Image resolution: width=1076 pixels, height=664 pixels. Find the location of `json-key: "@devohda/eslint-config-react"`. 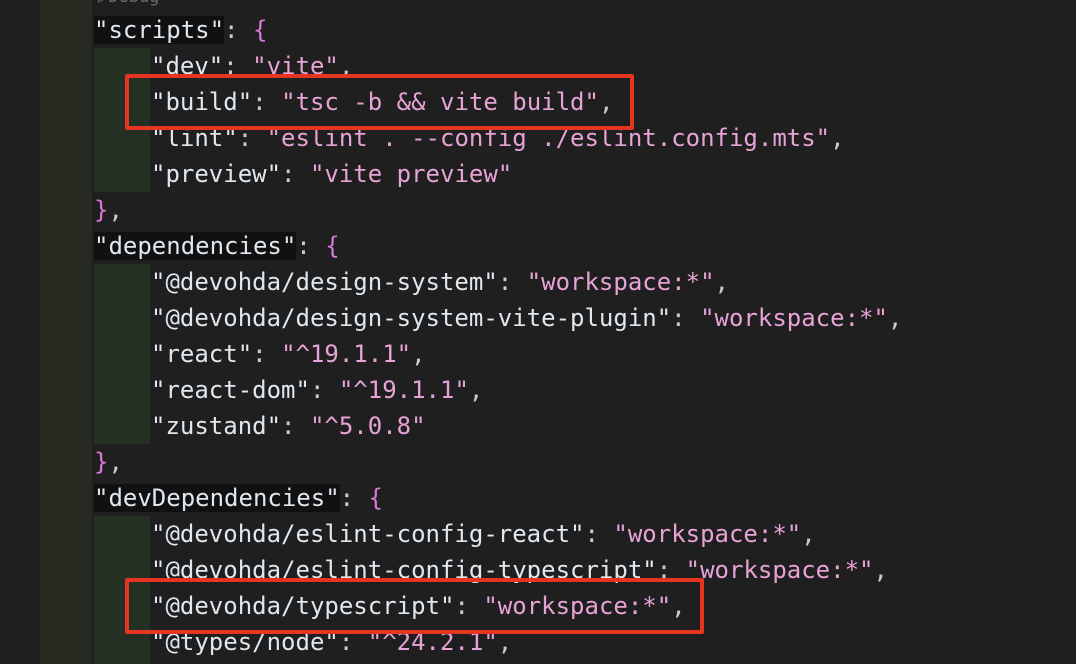

json-key: "@devohda/eslint-config-react" is located at coordinates (368, 534).